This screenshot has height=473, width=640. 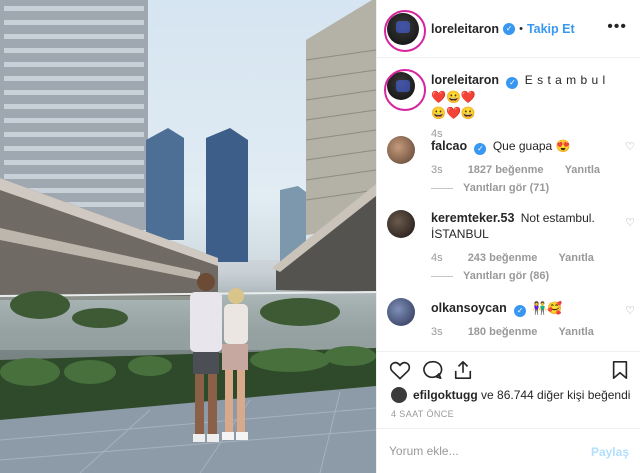 What do you see at coordinates (620, 370) in the screenshot?
I see `bookmark-icon` at bounding box center [620, 370].